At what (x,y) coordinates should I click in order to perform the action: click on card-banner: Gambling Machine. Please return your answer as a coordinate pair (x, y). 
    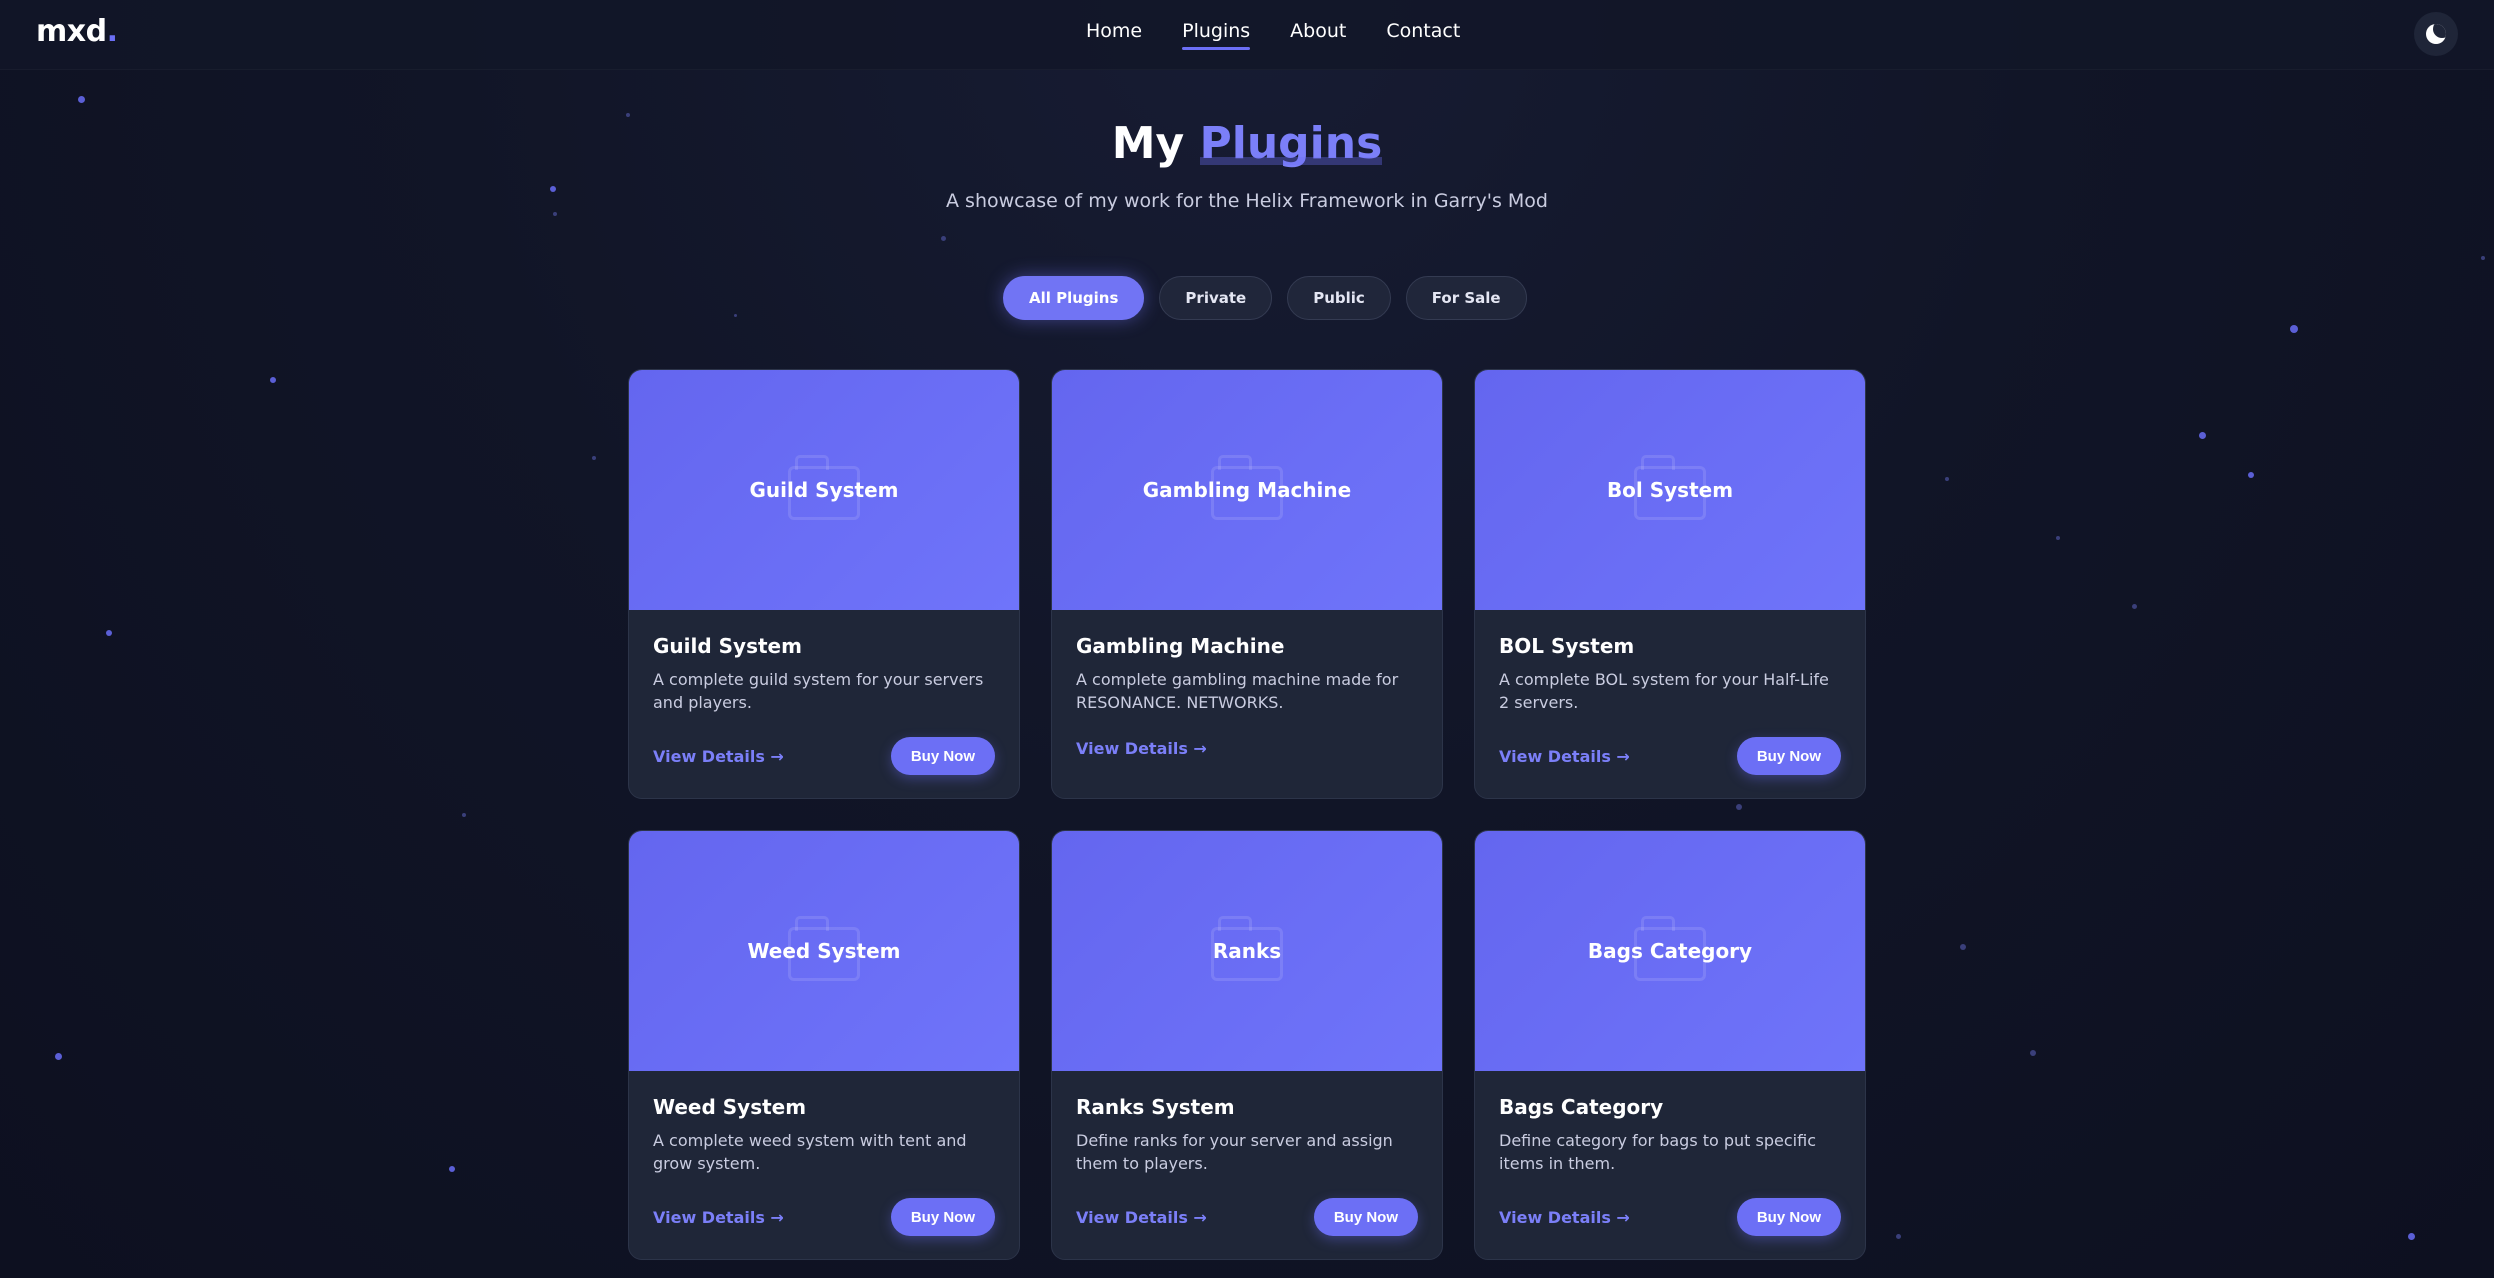
    Looking at the image, I should click on (1247, 490).